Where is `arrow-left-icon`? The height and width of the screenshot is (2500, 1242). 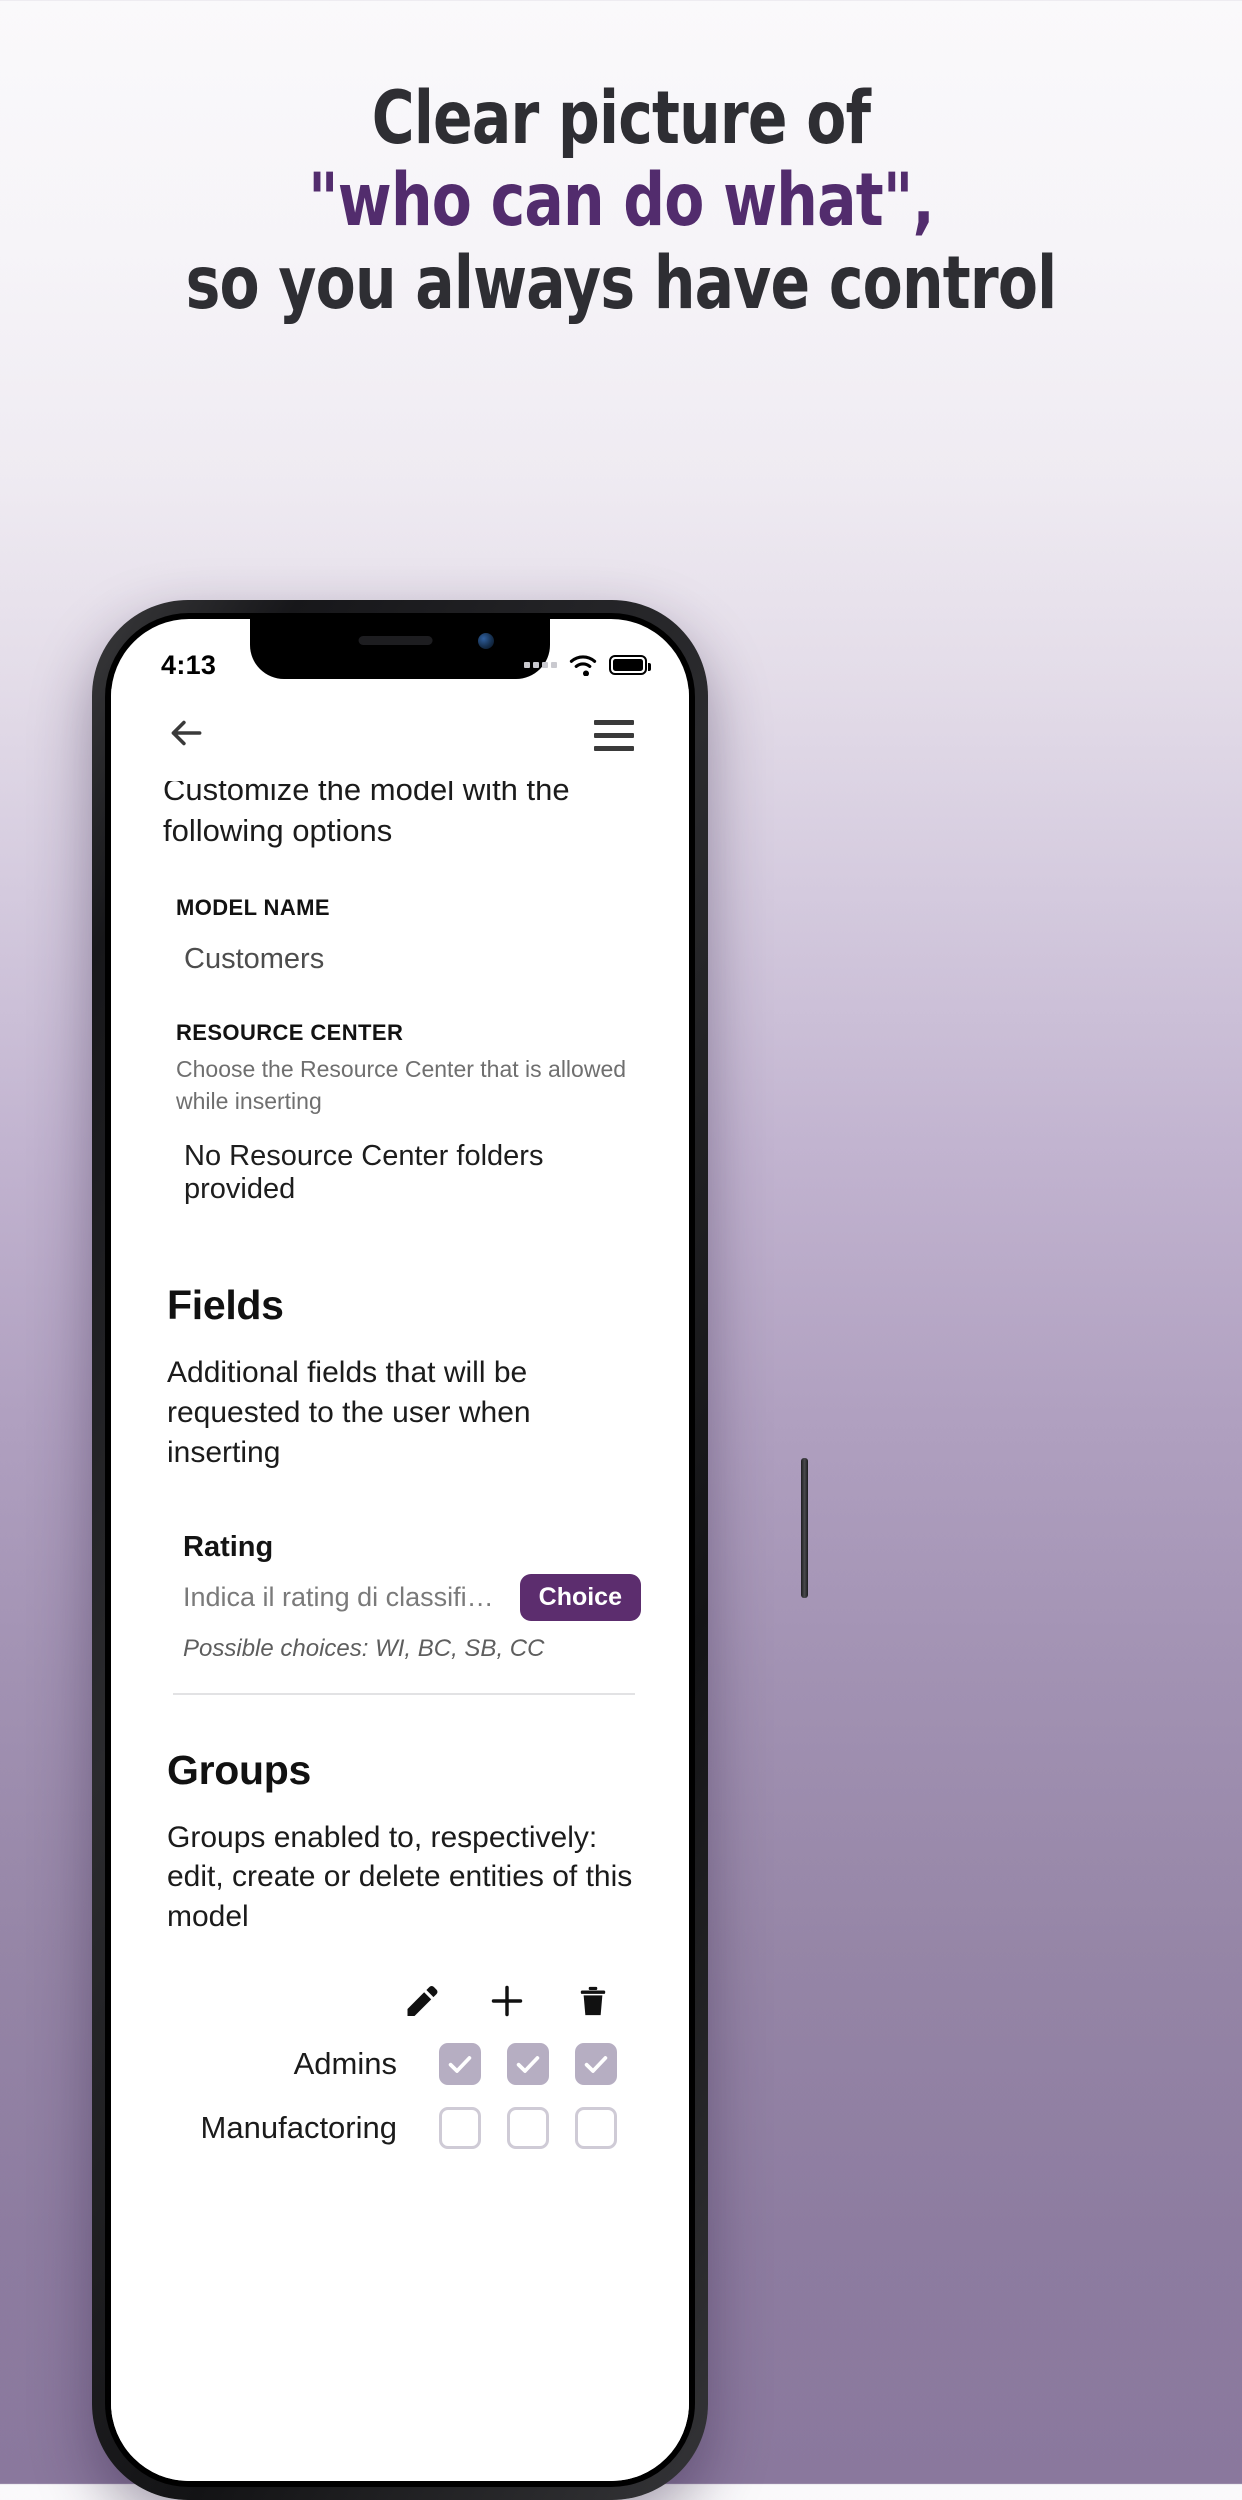
arrow-left-icon is located at coordinates (186, 735).